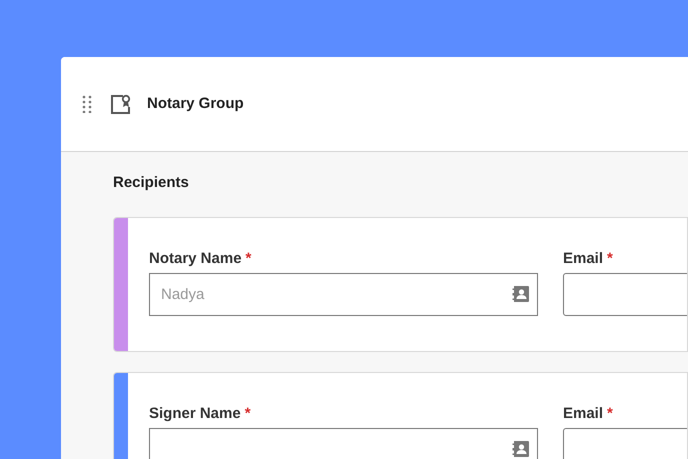 The image size is (688, 459). Describe the element at coordinates (195, 414) in the screenshot. I see `name-label: Signer Name` at that location.